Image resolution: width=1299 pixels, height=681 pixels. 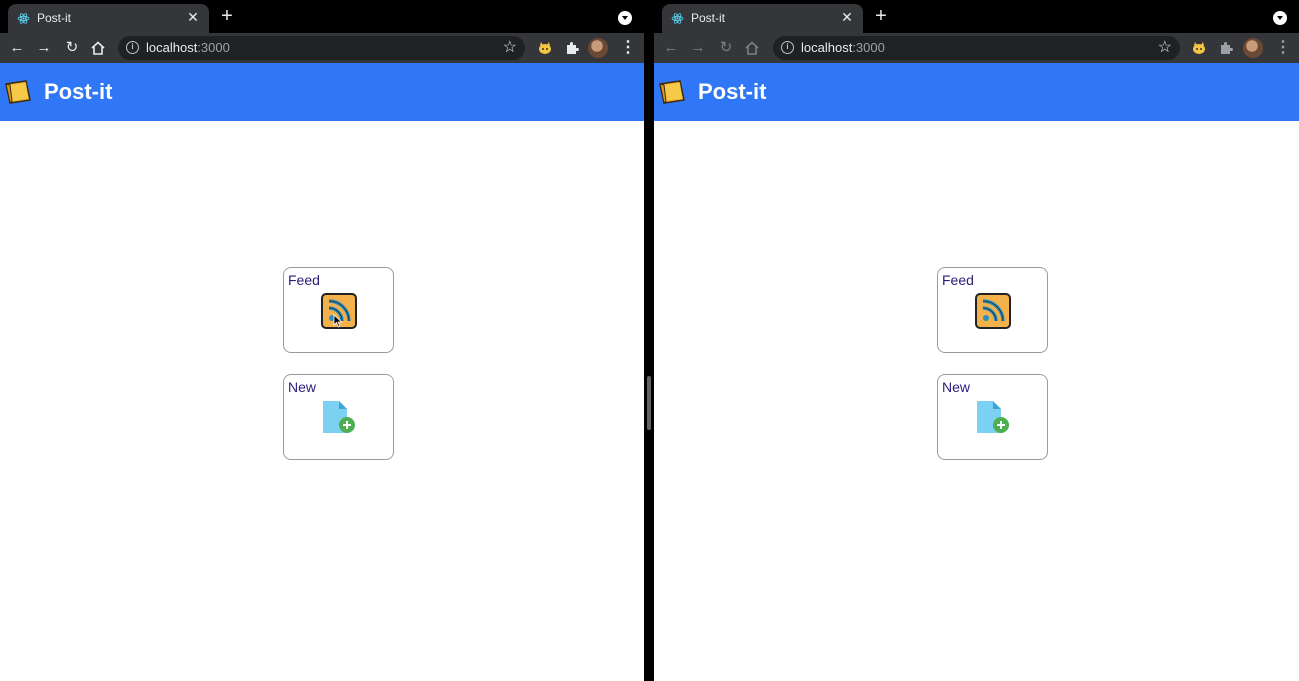 I want to click on rss-feed-icon, so click(x=993, y=311).